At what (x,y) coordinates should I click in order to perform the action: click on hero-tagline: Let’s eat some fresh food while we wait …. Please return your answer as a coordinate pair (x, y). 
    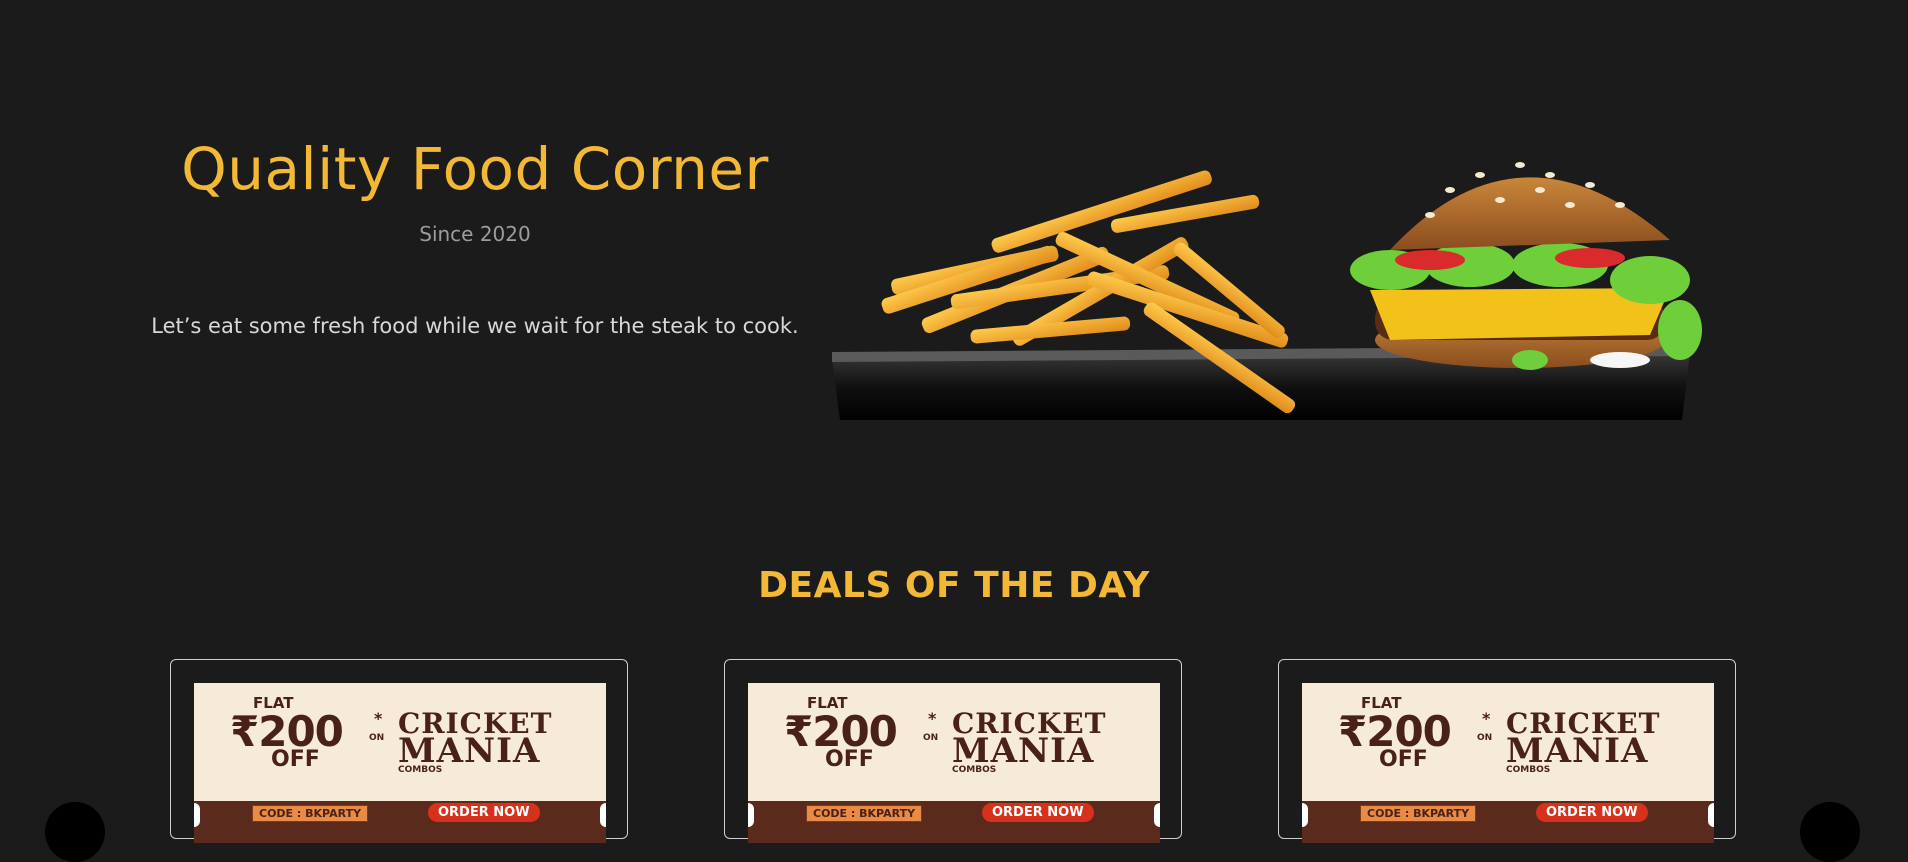
    Looking at the image, I should click on (475, 326).